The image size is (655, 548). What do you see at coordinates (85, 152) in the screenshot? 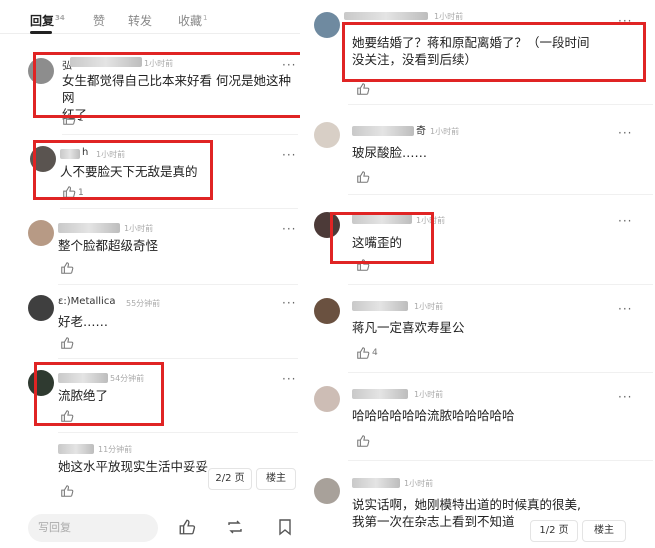
I see `username: h` at bounding box center [85, 152].